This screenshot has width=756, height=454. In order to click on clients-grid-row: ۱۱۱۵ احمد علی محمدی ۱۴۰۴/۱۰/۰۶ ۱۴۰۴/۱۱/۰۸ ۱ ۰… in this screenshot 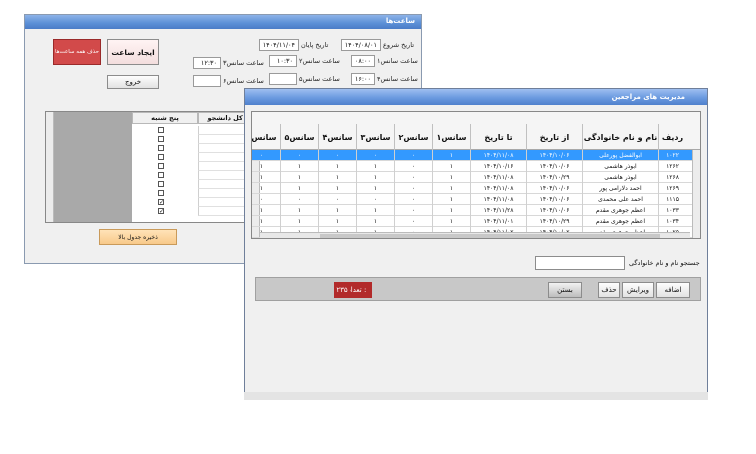, I will do `click(476, 199)`.